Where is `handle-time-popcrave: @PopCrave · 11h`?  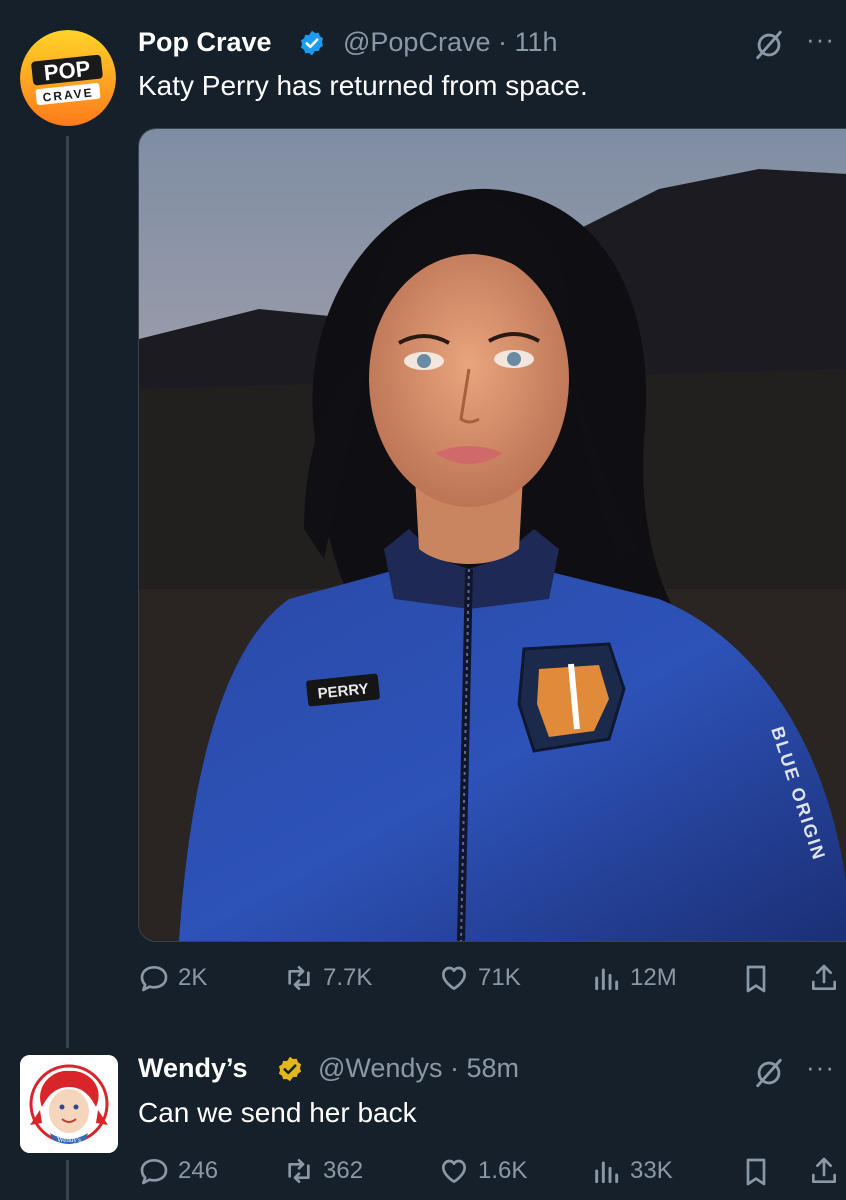 handle-time-popcrave: @PopCrave · 11h is located at coordinates (450, 42).